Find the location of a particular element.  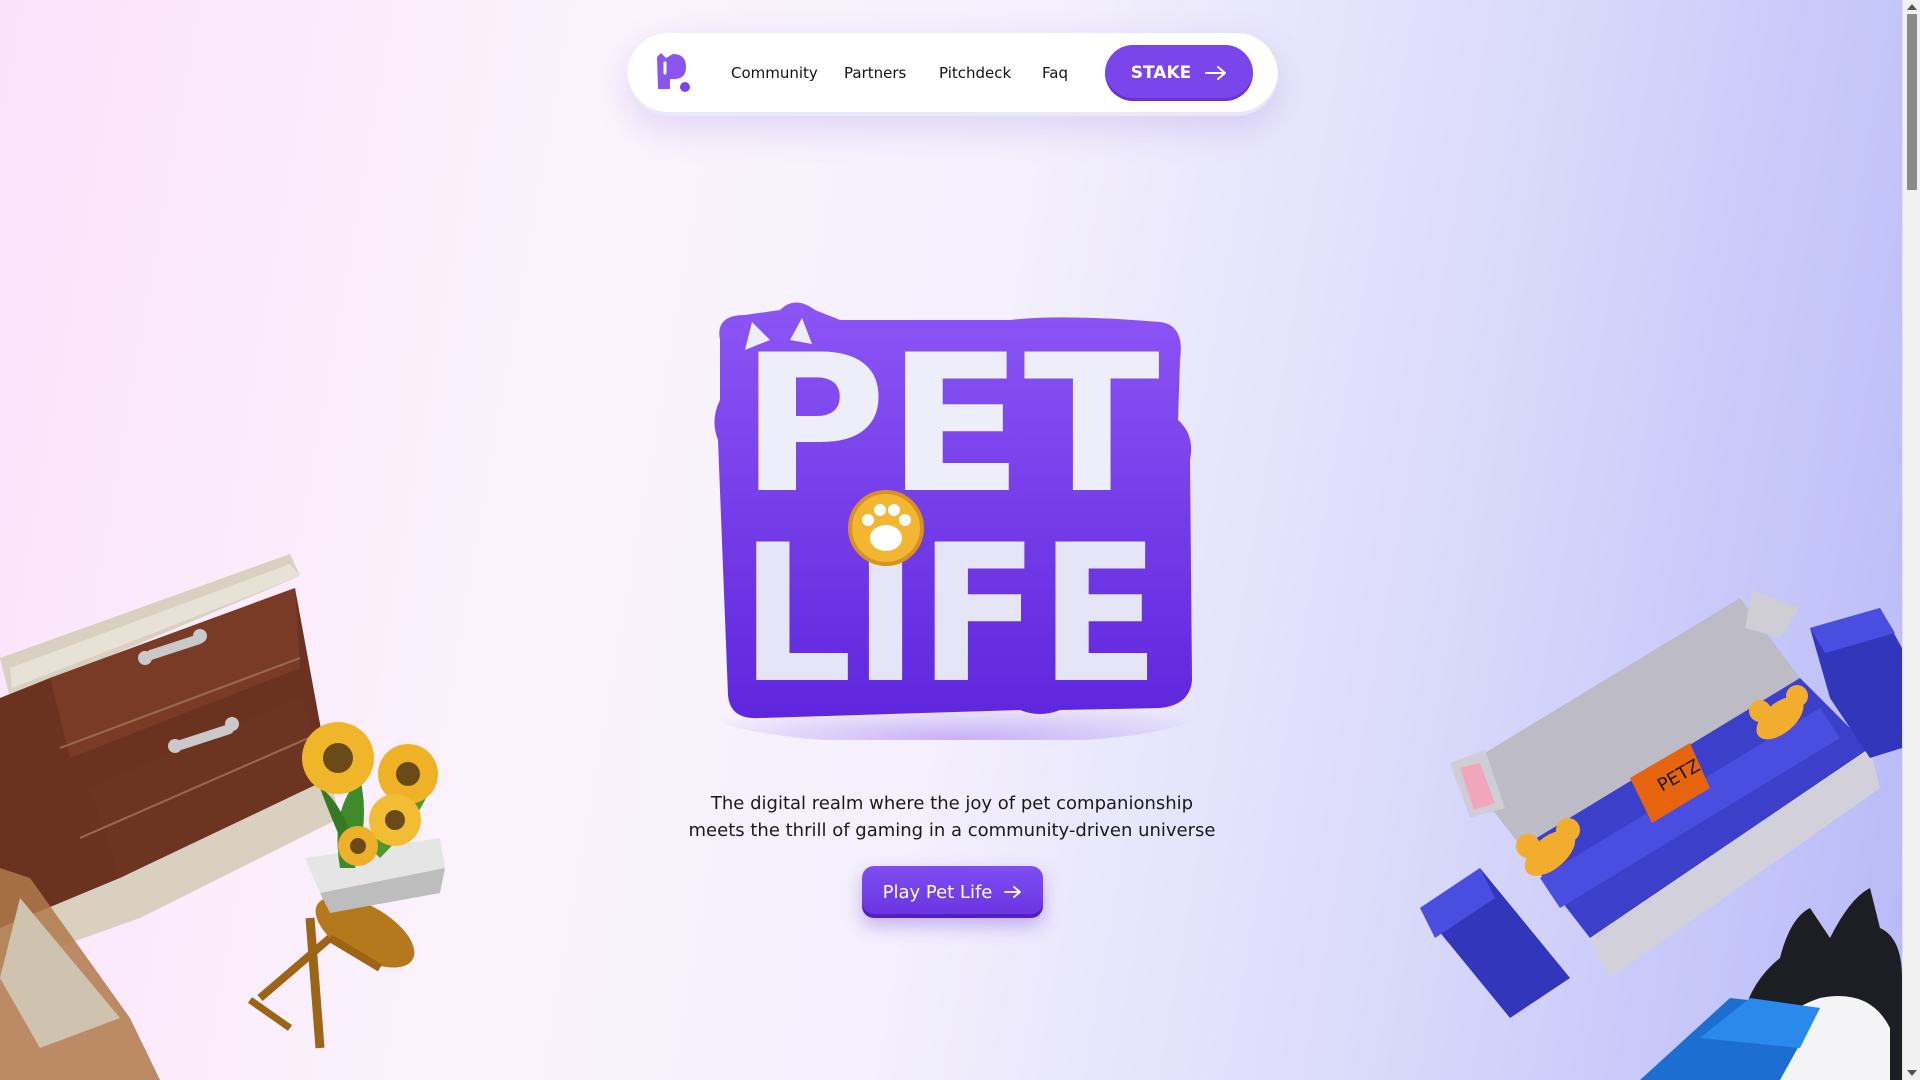

stake-button: STAKE is located at coordinates (1179, 73).